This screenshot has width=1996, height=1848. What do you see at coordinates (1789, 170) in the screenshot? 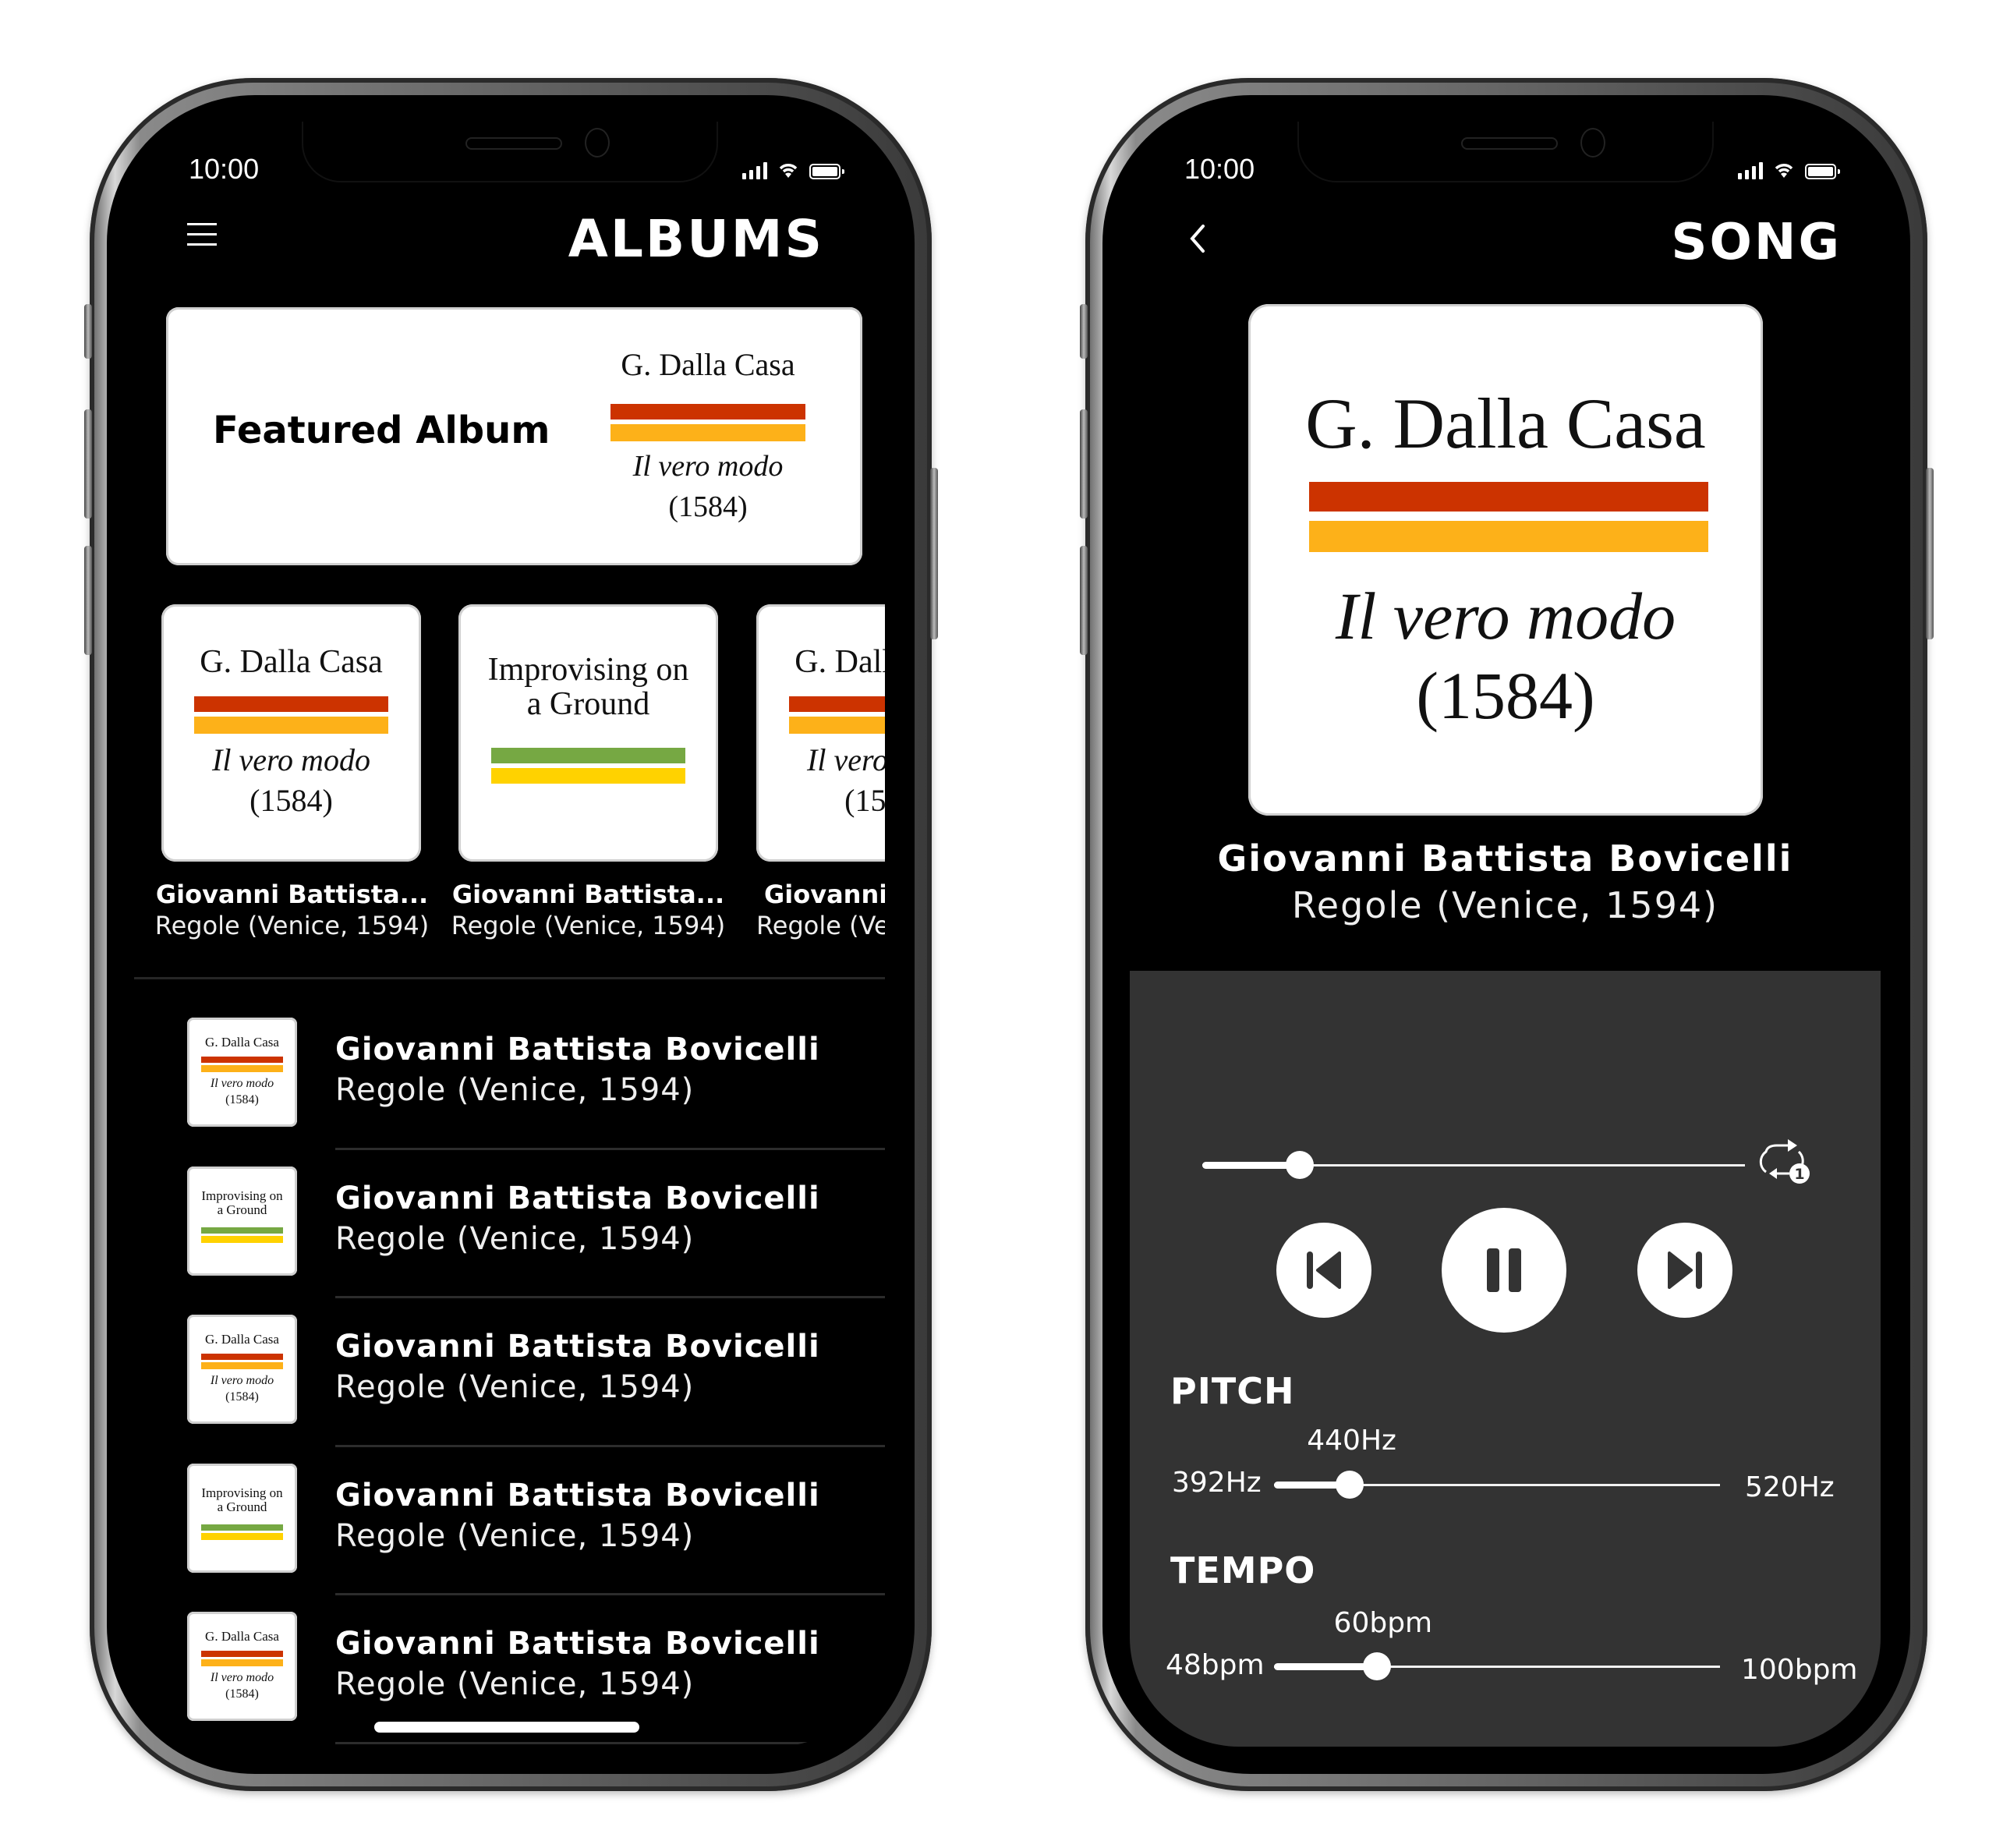
I see `status-icons` at bounding box center [1789, 170].